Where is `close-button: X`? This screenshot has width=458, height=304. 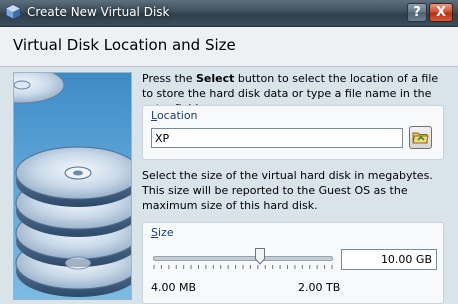 close-button: X is located at coordinates (441, 12).